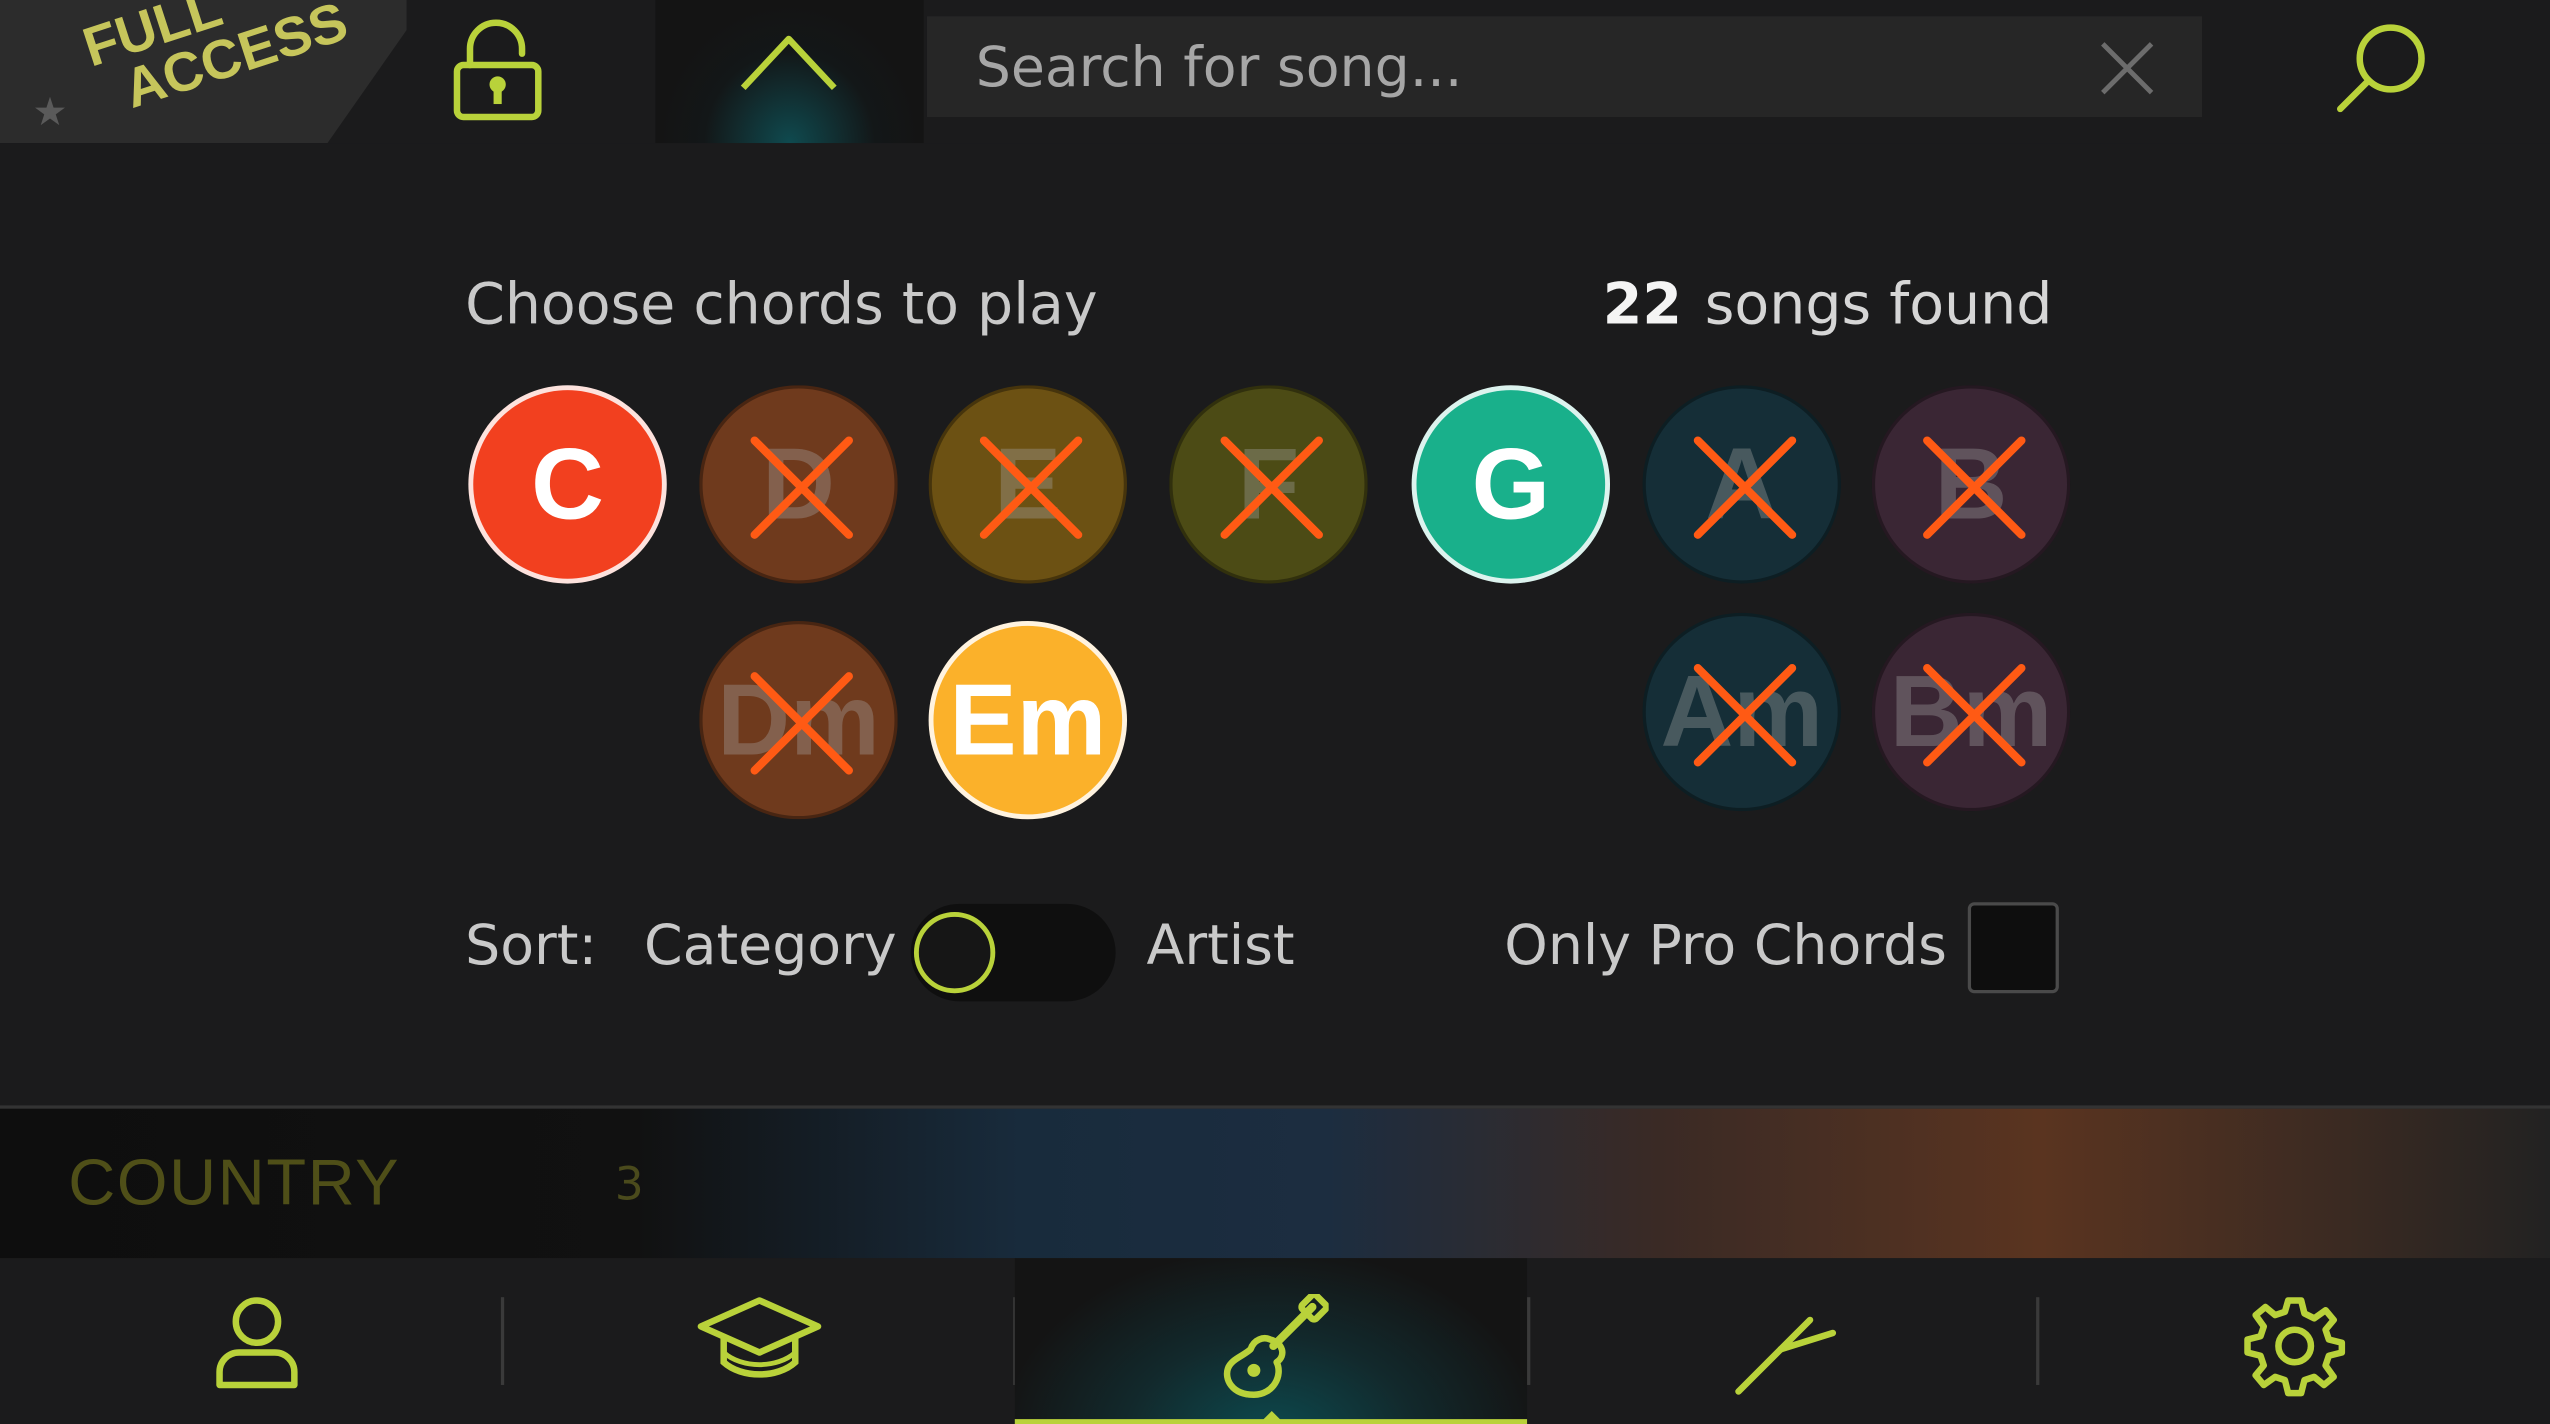  I want to click on only-pro-chords-checkbox, so click(2013, 948).